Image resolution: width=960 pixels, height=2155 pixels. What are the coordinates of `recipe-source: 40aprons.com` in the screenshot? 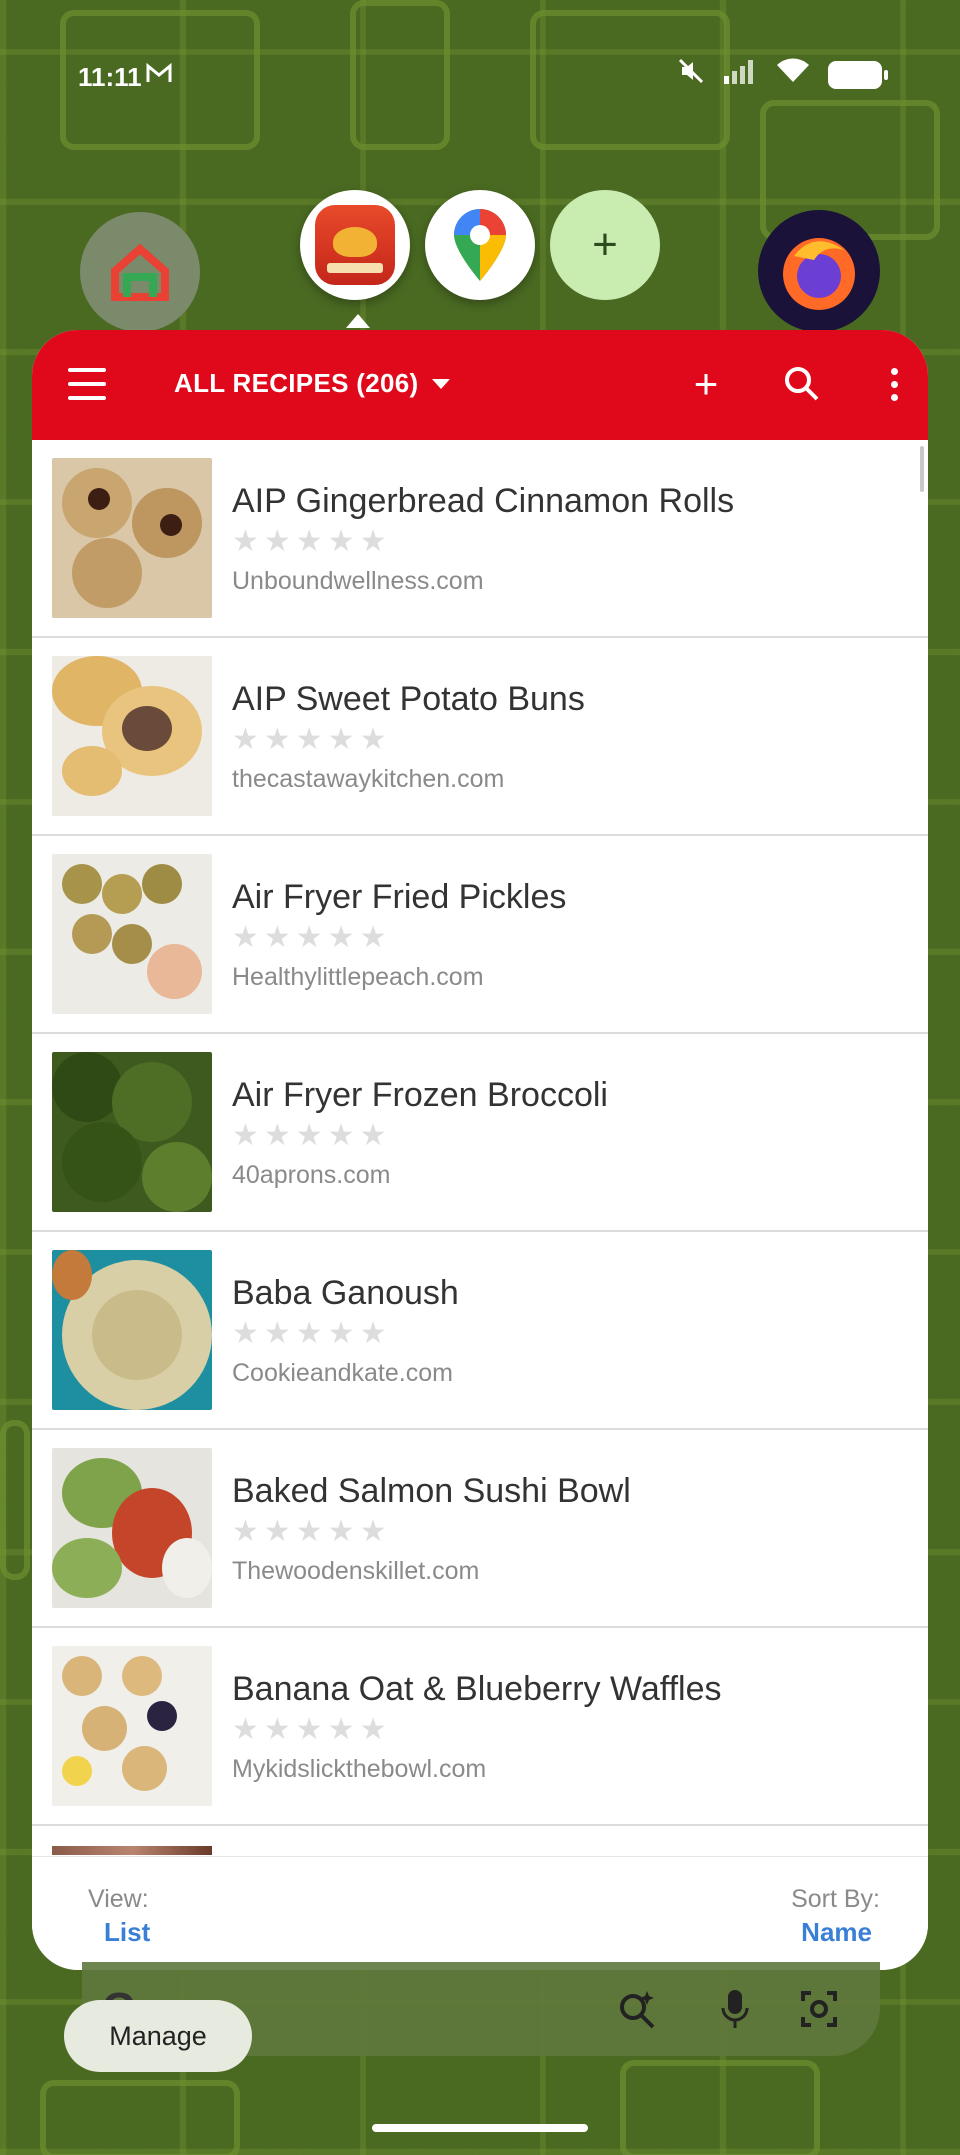 It's located at (311, 1174).